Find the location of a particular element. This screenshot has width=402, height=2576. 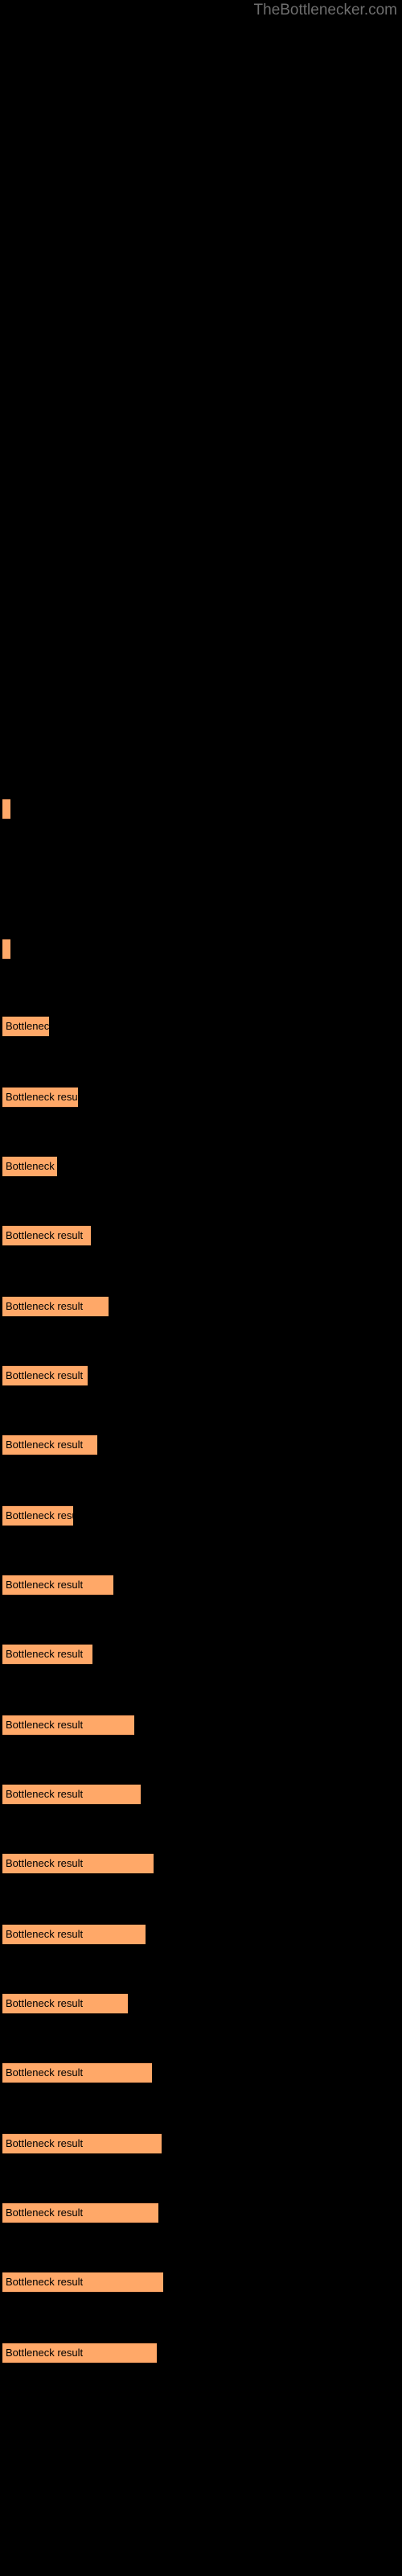

bar-13: Bottleneck result is located at coordinates (68, 1725).